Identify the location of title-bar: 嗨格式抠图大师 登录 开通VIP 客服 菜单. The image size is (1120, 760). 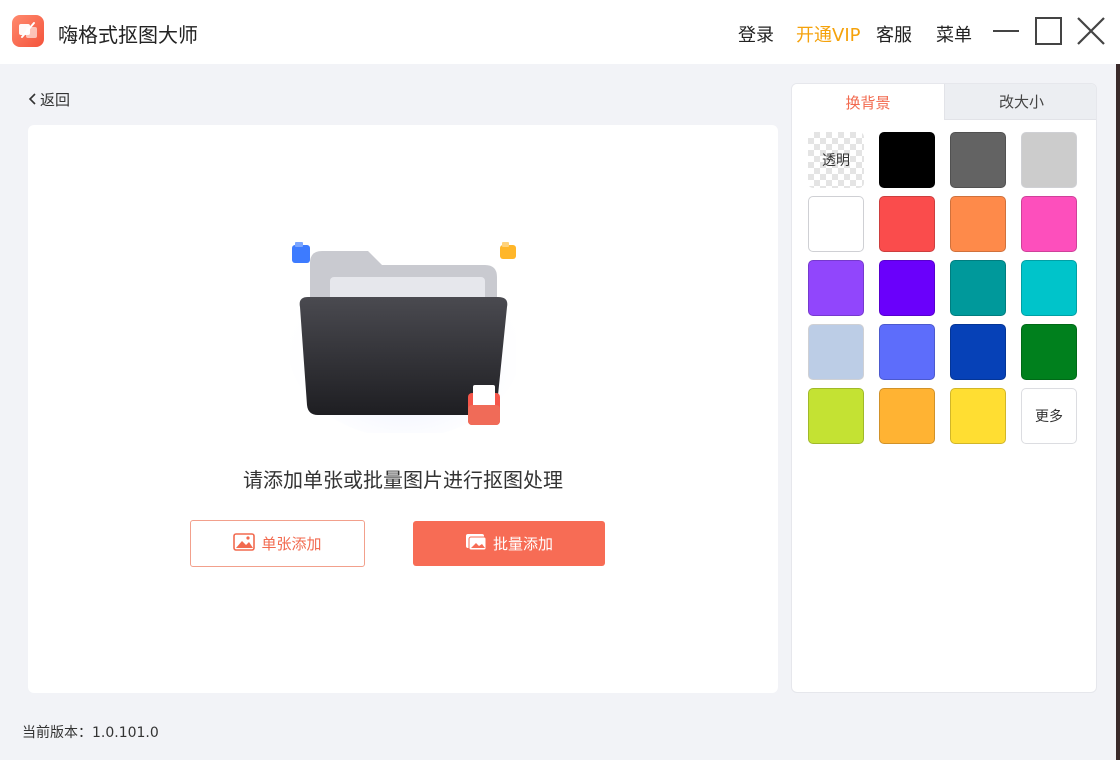
(560, 32).